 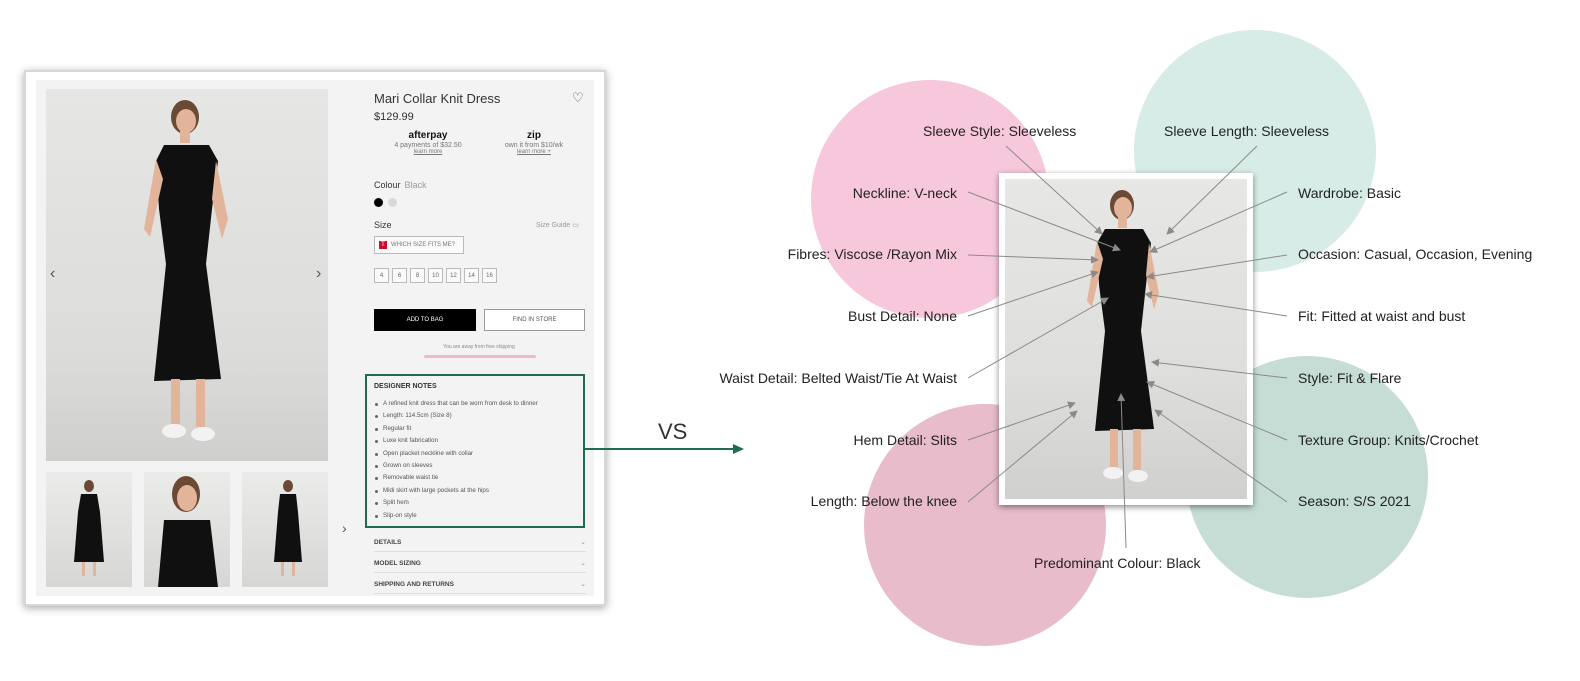 What do you see at coordinates (428, 135) in the screenshot?
I see `afterpay-logo: afterpay` at bounding box center [428, 135].